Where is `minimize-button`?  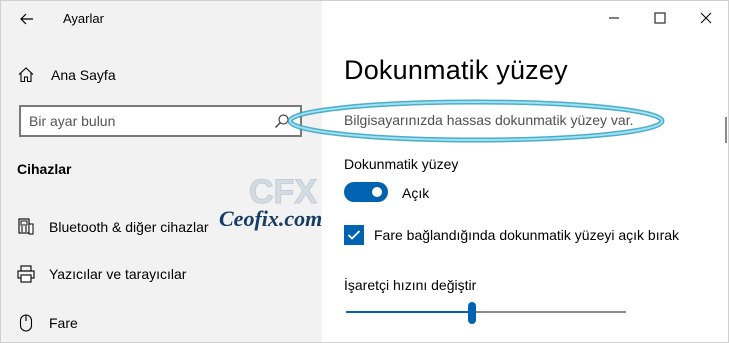 minimize-button is located at coordinates (614, 18).